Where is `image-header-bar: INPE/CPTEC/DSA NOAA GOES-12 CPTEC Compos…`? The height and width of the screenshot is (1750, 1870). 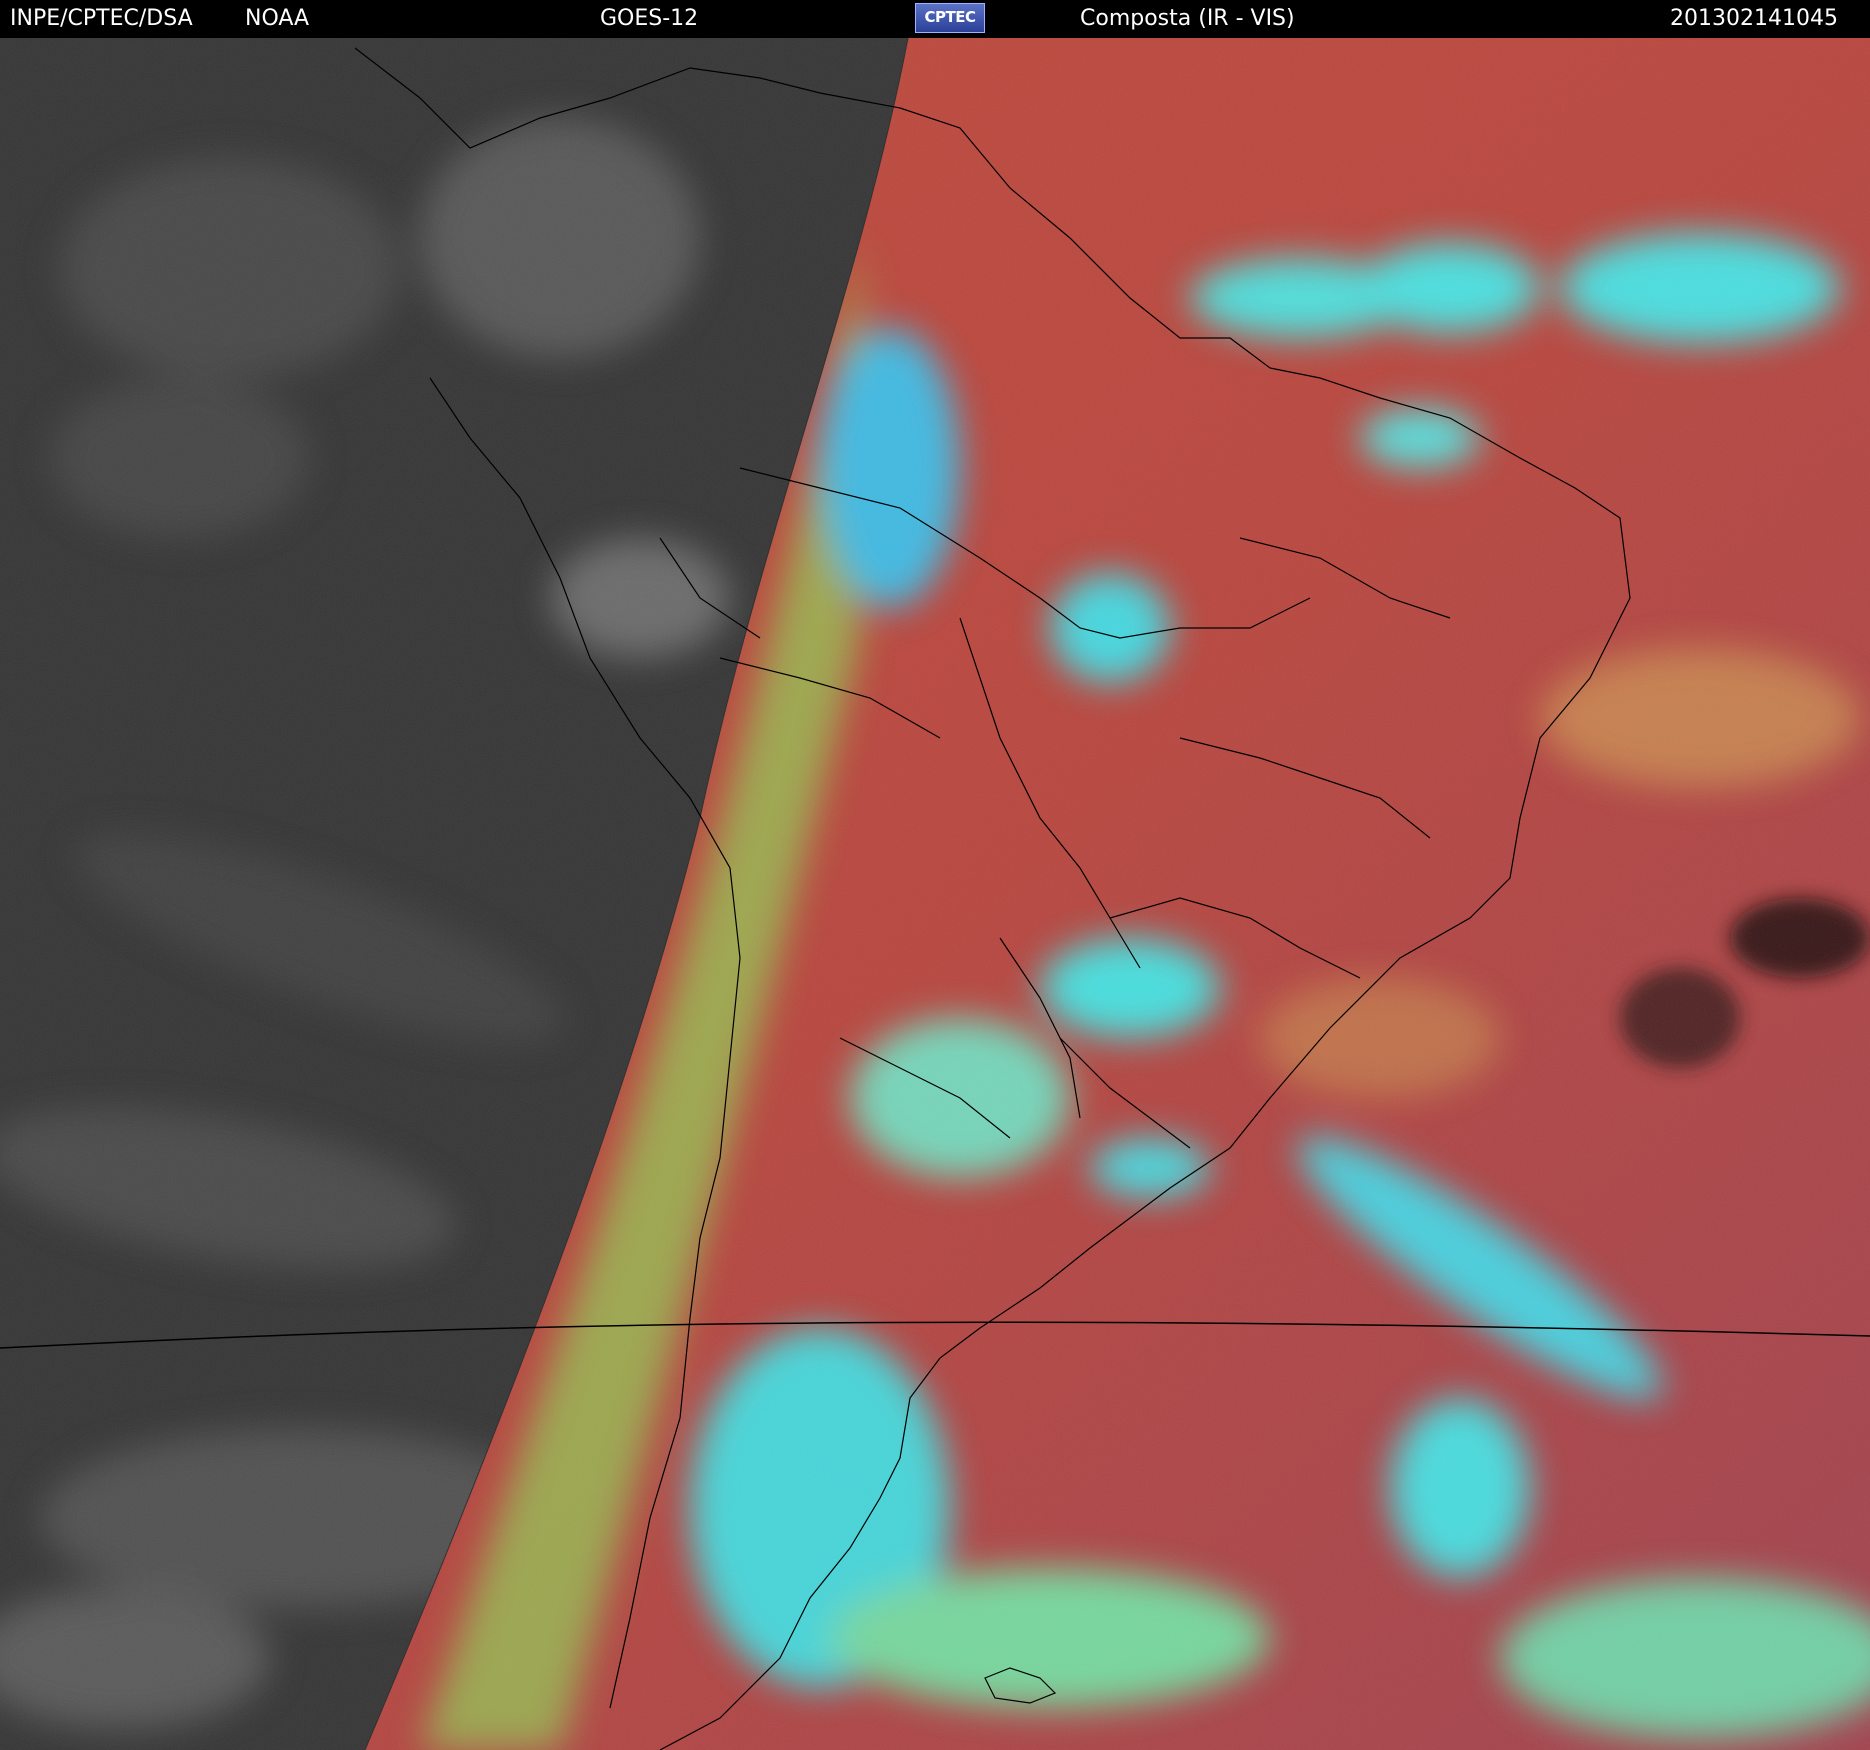 image-header-bar: INPE/CPTEC/DSA NOAA GOES-12 CPTEC Compos… is located at coordinates (935, 19).